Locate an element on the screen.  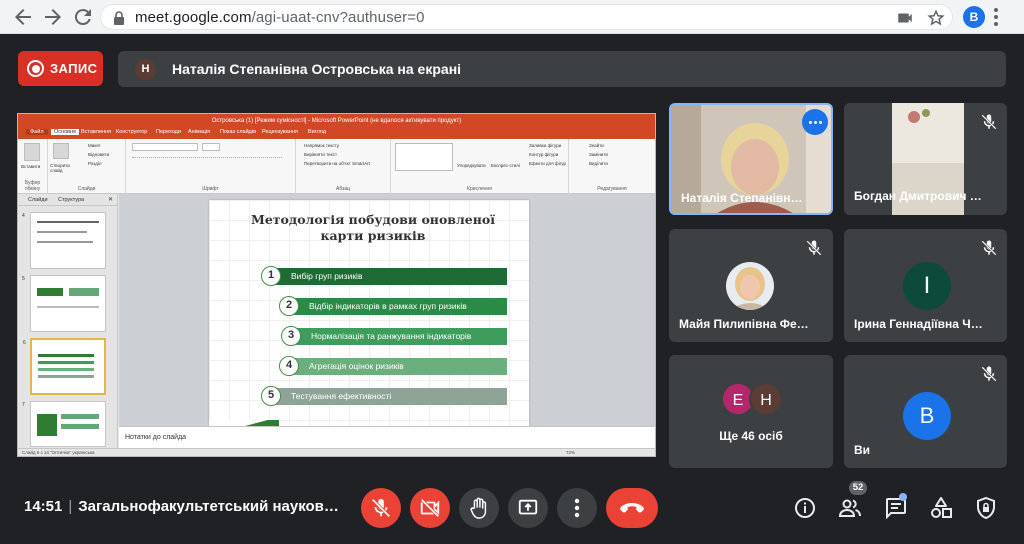
activities-icon is located at coordinates (941, 508).